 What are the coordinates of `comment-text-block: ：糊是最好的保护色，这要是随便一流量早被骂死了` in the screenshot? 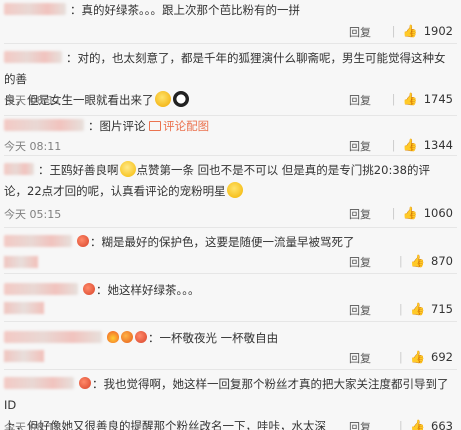 It's located at (229, 242).